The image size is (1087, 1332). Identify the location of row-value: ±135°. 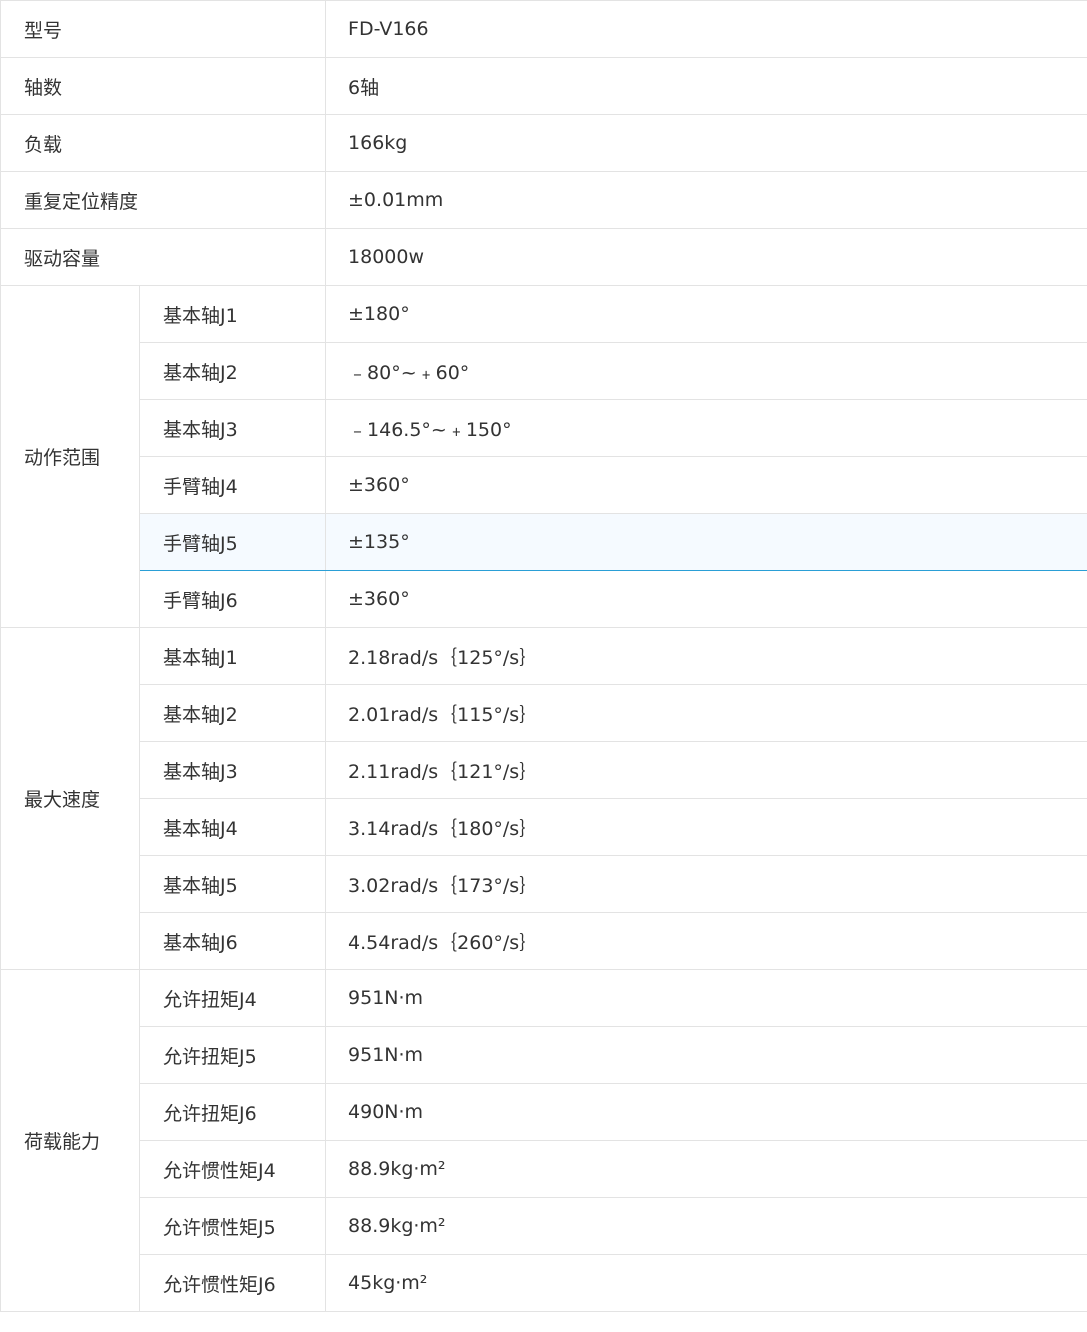
(706, 542).